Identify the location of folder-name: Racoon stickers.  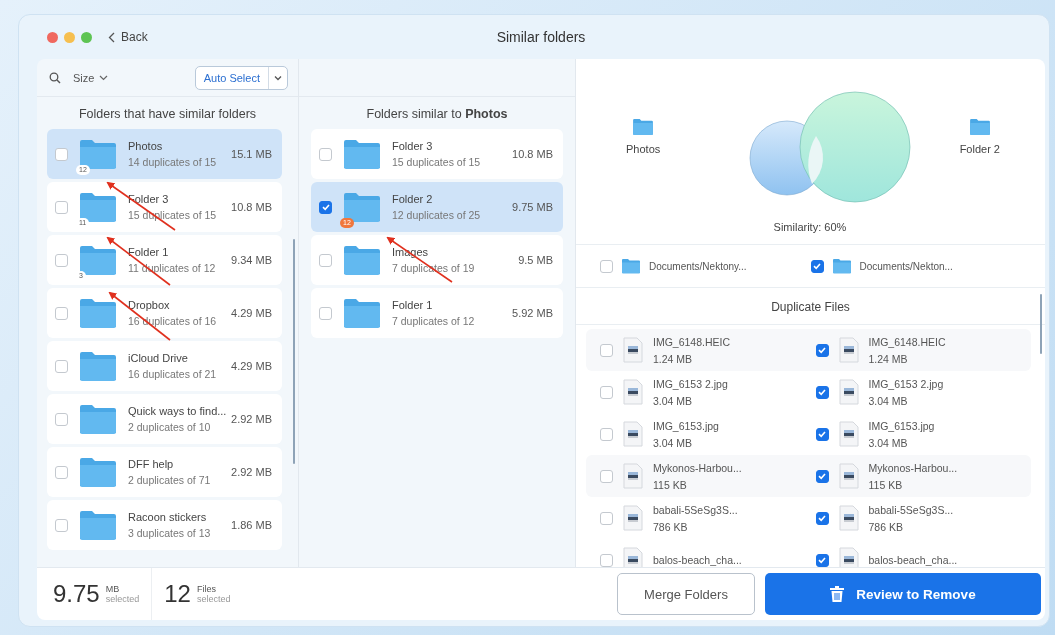
(168, 517).